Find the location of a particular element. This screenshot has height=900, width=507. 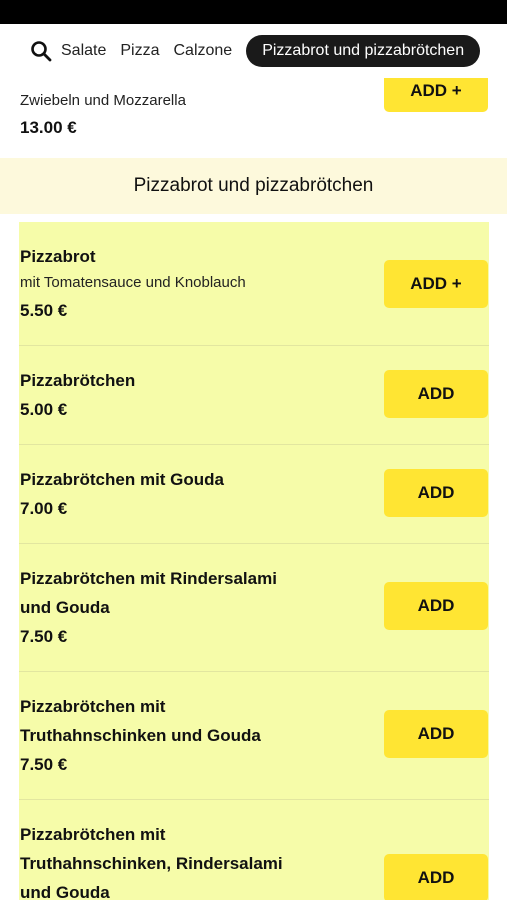

search-icon is located at coordinates (41, 51).